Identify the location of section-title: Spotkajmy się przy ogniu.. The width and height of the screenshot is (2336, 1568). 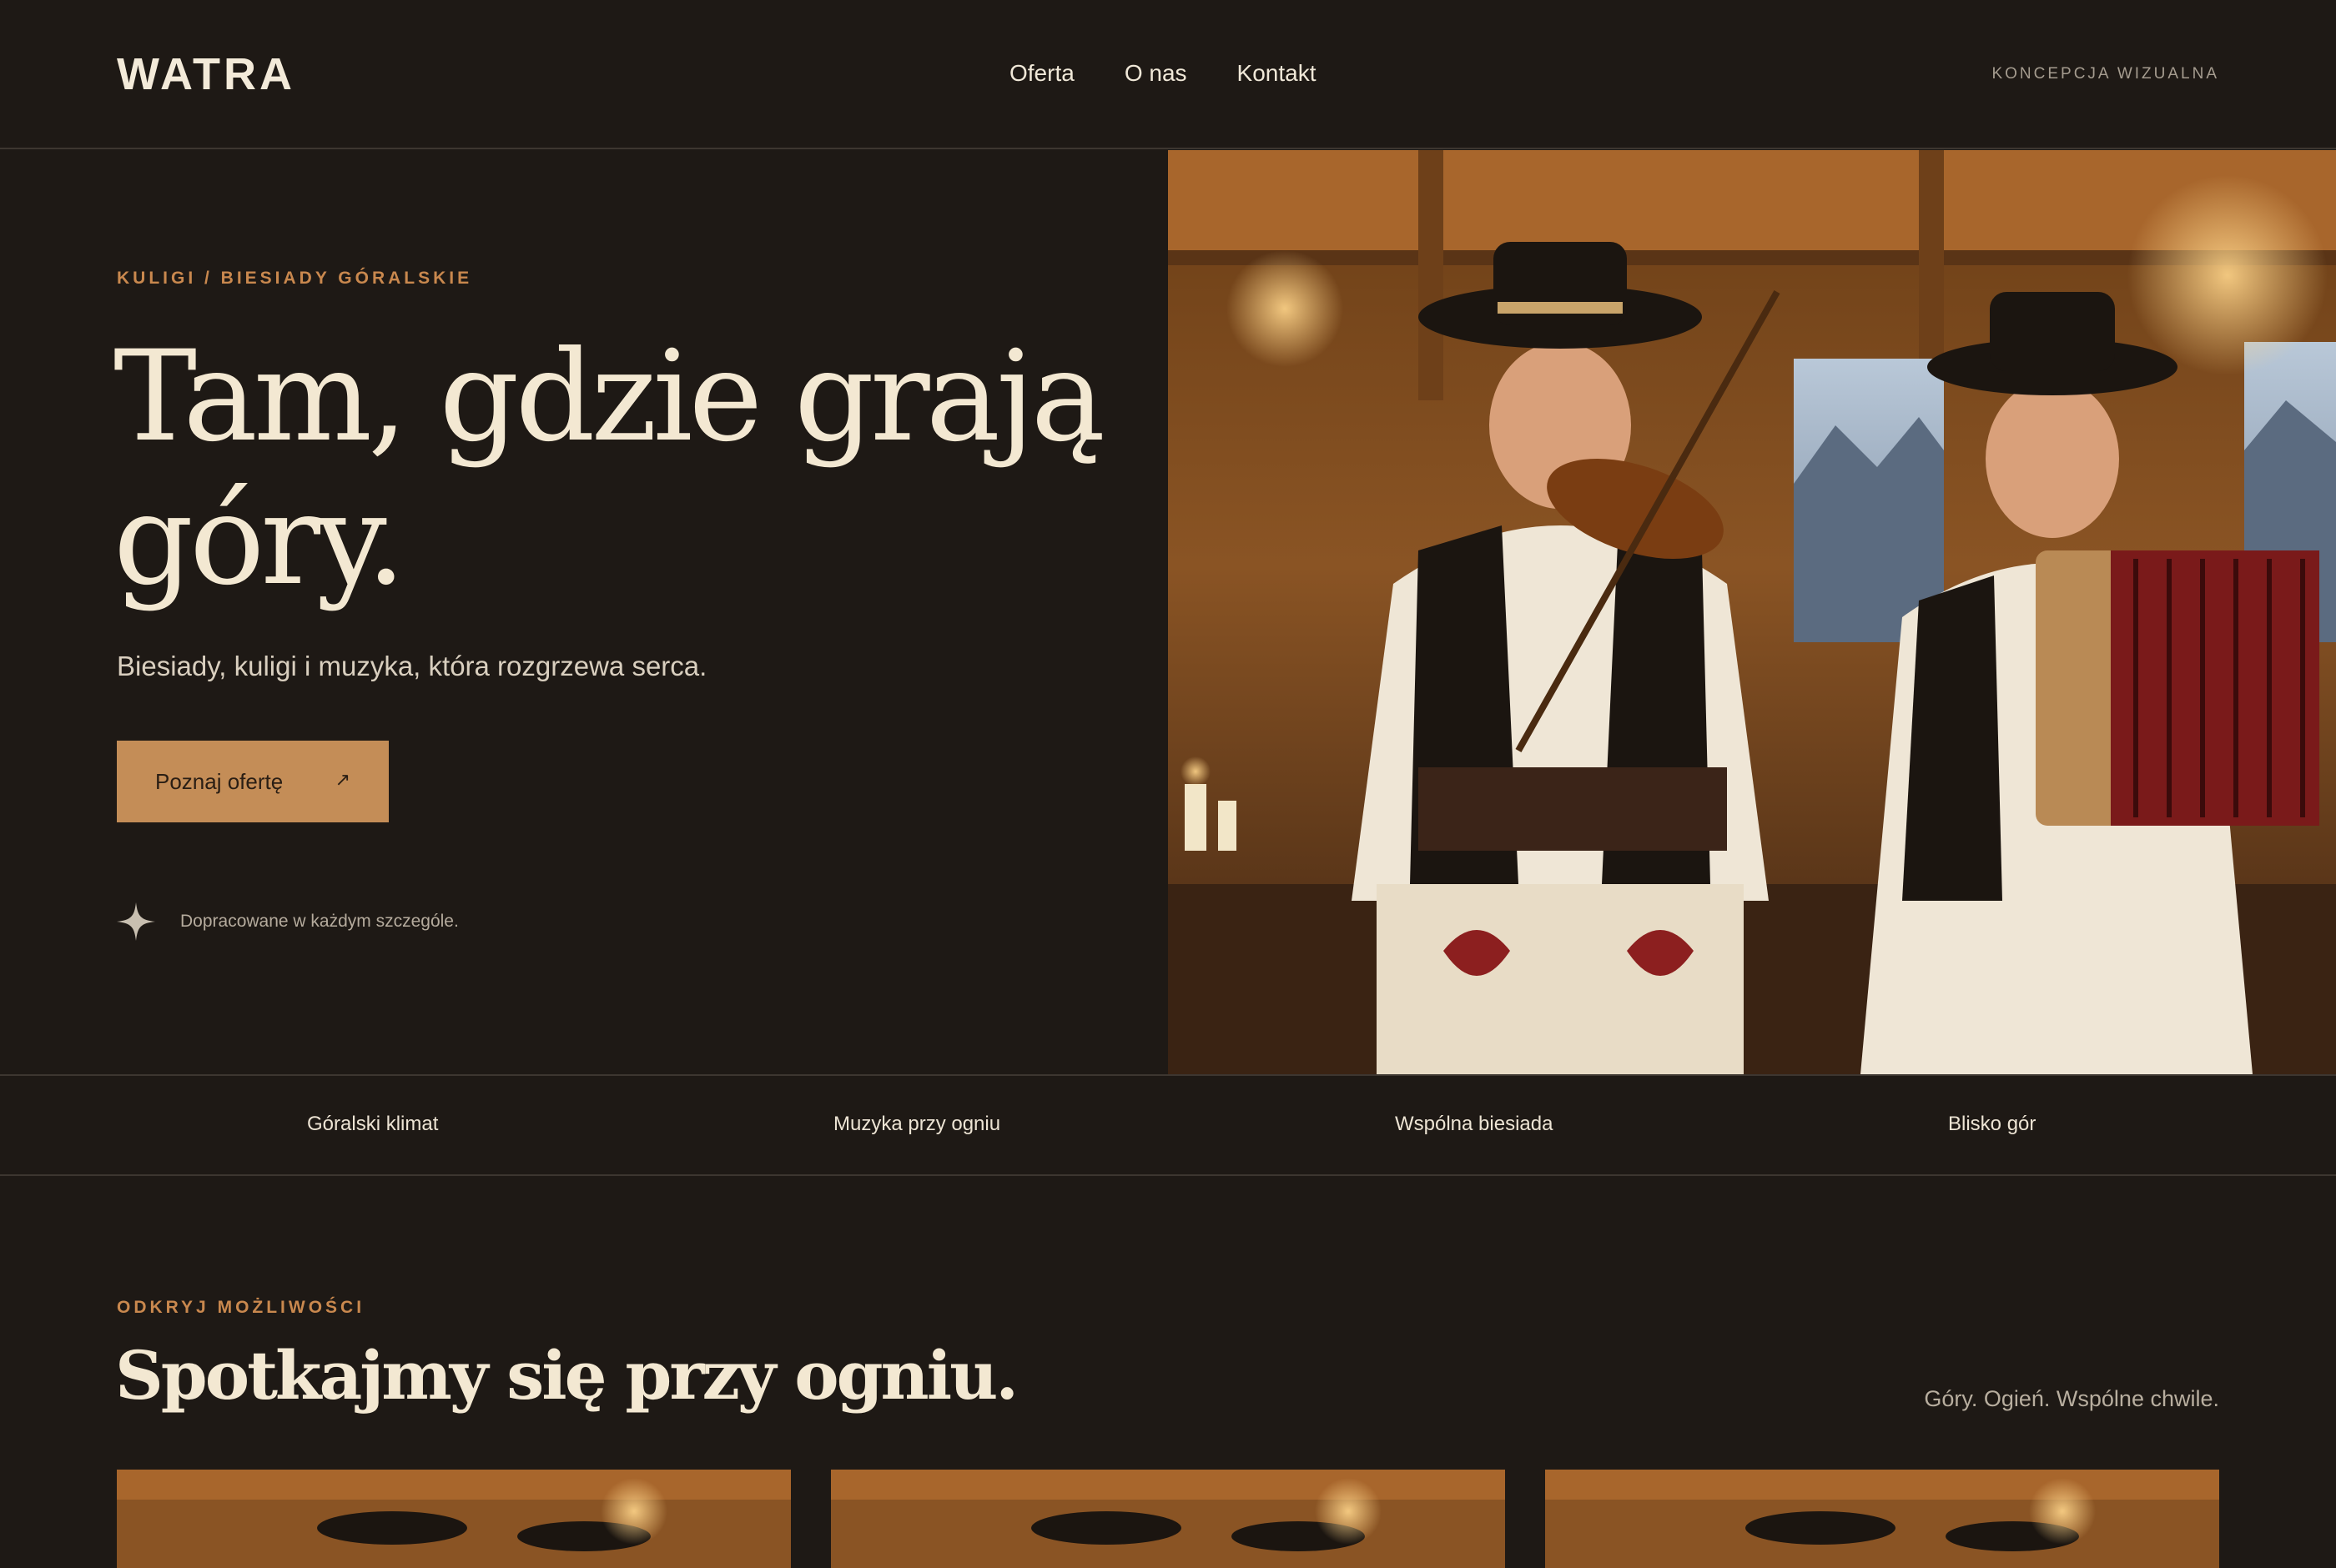
(567, 1375).